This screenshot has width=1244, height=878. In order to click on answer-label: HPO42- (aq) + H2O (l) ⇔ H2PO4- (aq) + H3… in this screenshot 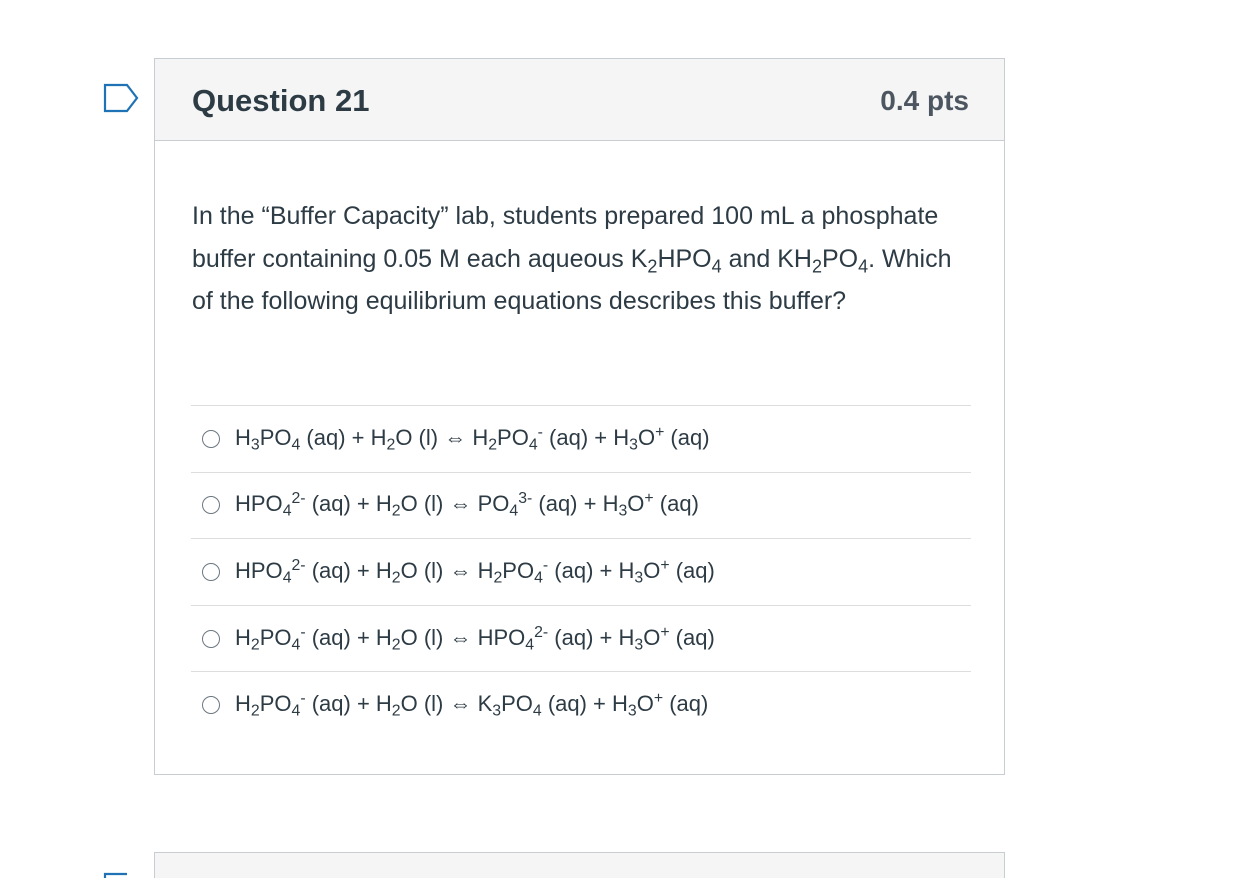, I will do `click(475, 571)`.